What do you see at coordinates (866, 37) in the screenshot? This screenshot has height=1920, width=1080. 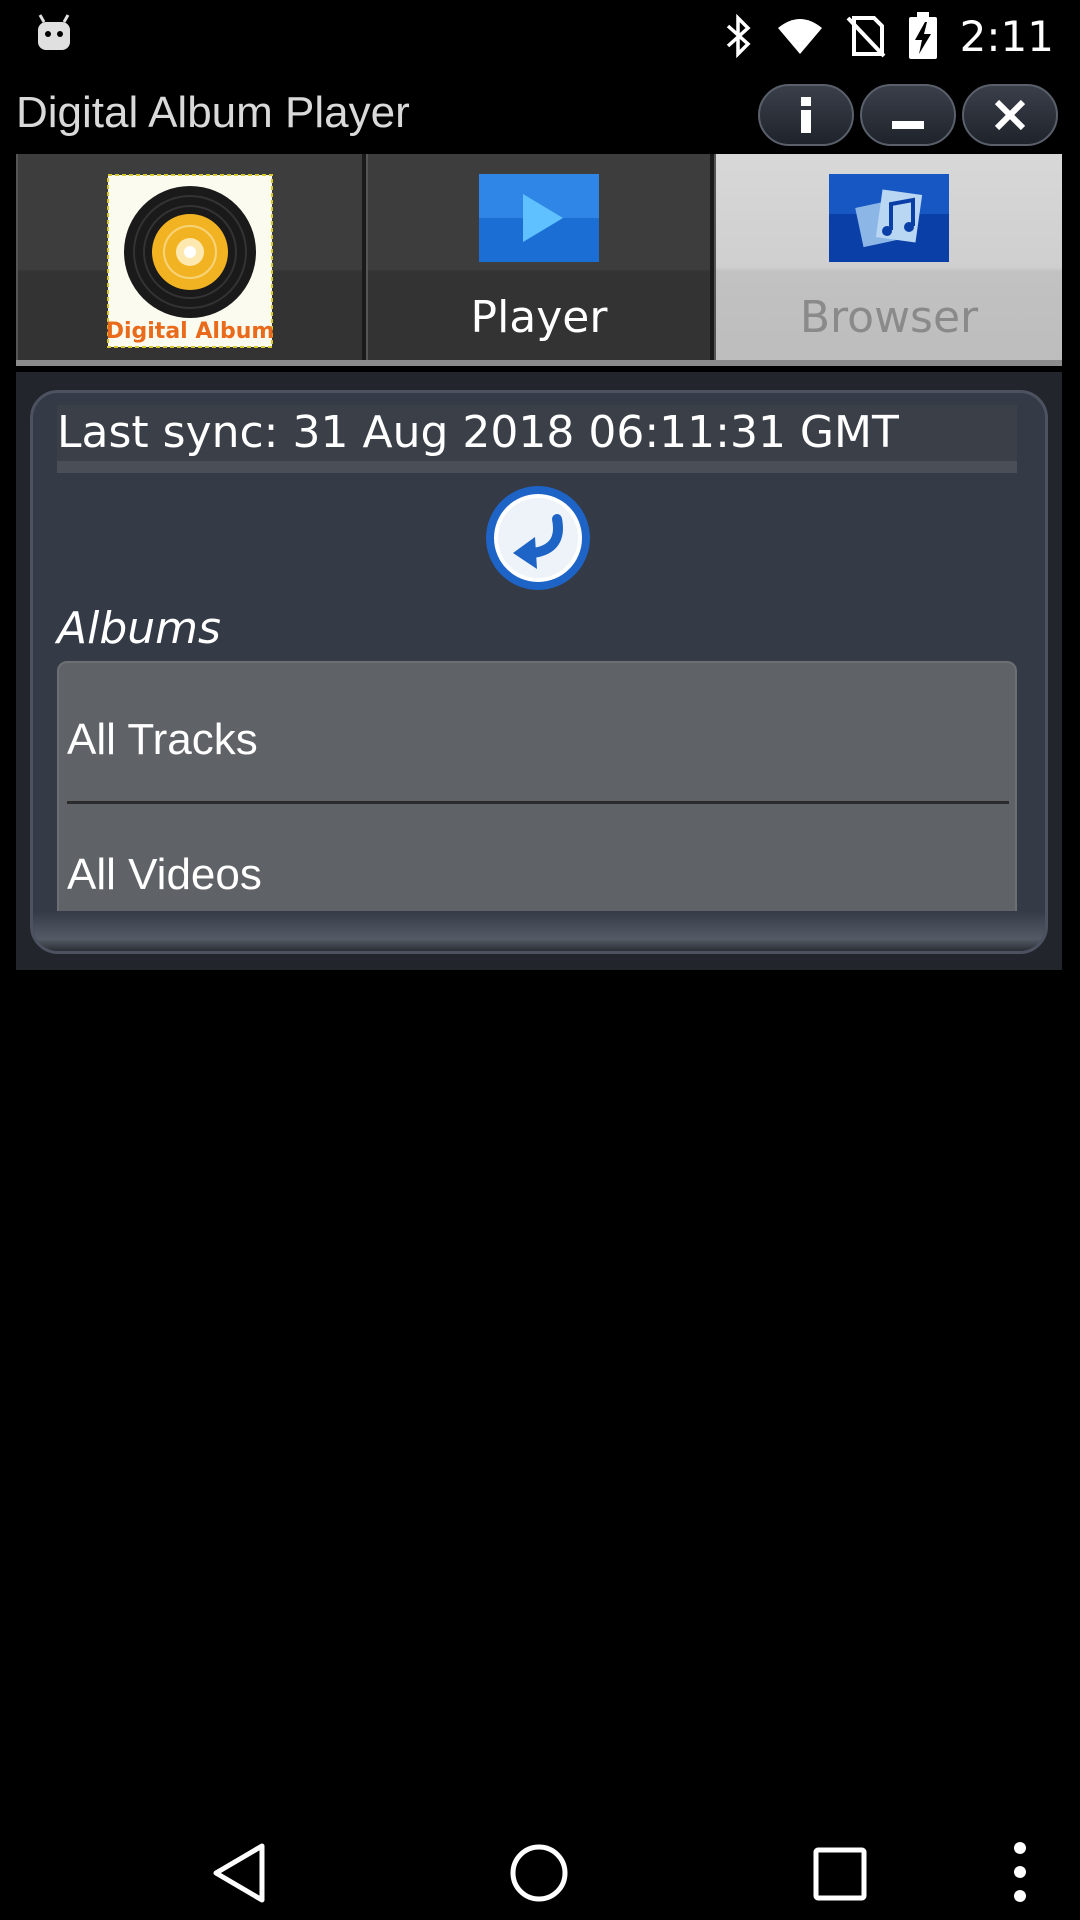 I see `no-sim-icon` at bounding box center [866, 37].